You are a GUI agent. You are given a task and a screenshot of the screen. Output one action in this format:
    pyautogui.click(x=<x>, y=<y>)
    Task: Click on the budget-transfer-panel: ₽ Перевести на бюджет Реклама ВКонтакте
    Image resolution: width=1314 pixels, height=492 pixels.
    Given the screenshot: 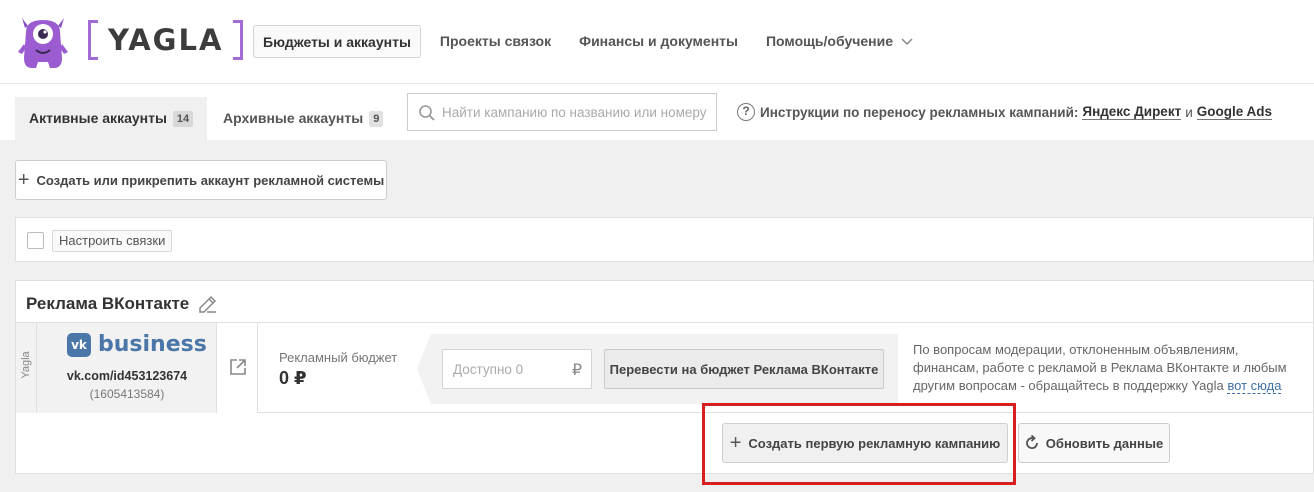 What is the action you would take?
    pyautogui.click(x=657, y=369)
    